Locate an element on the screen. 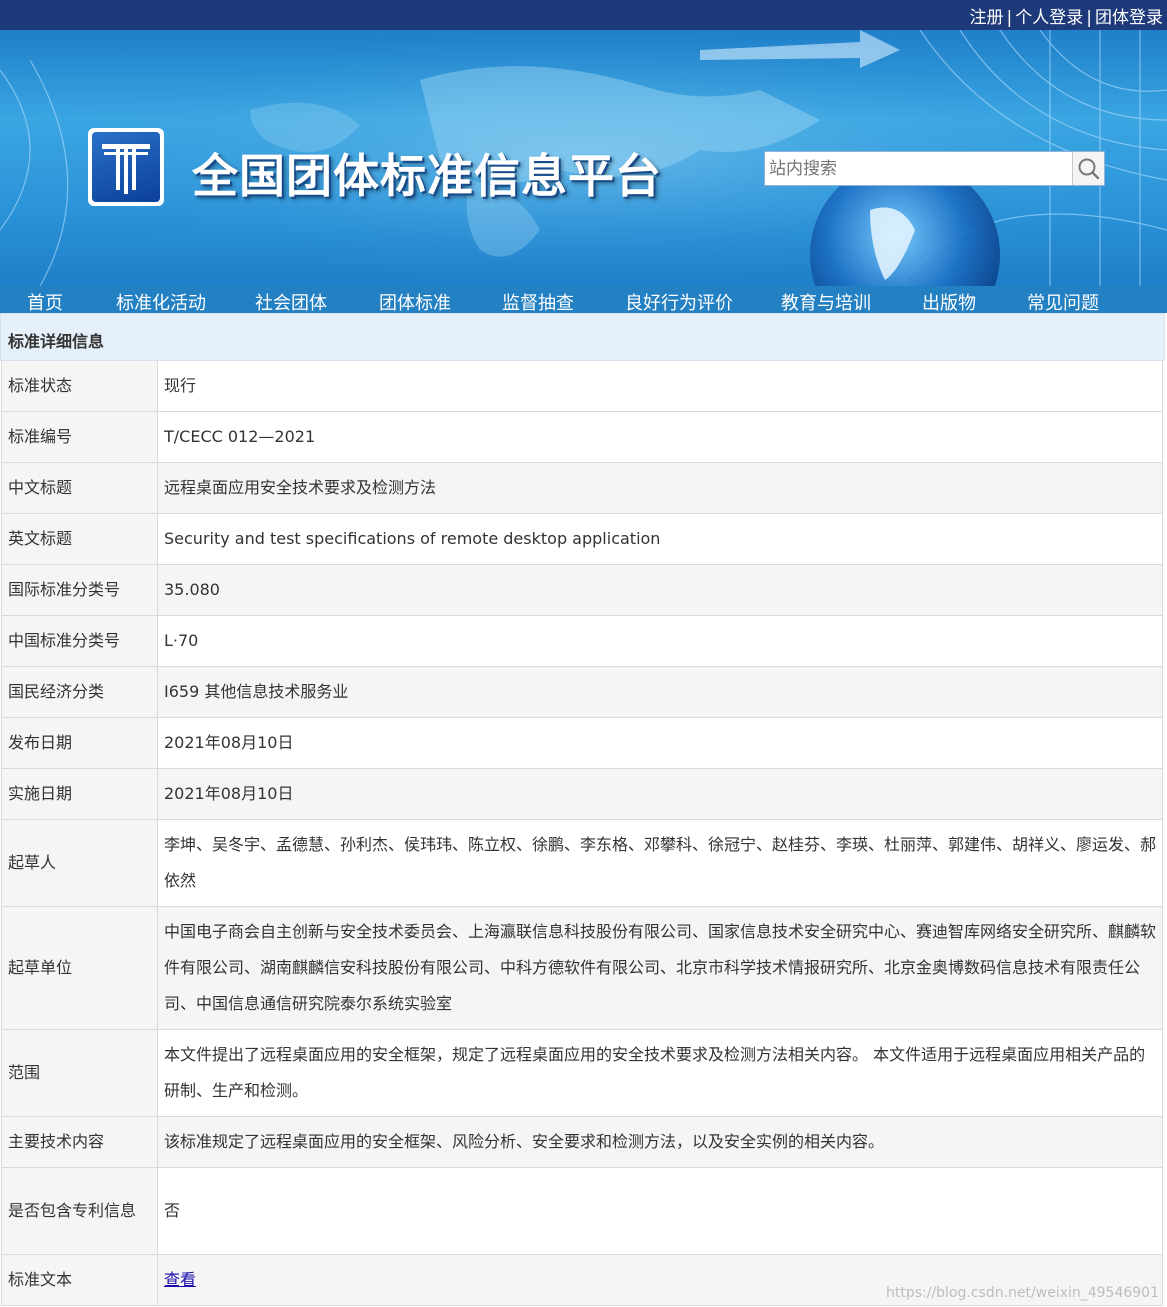 This screenshot has width=1167, height=1307. personal-login-link: 个人登录 is located at coordinates (1049, 18).